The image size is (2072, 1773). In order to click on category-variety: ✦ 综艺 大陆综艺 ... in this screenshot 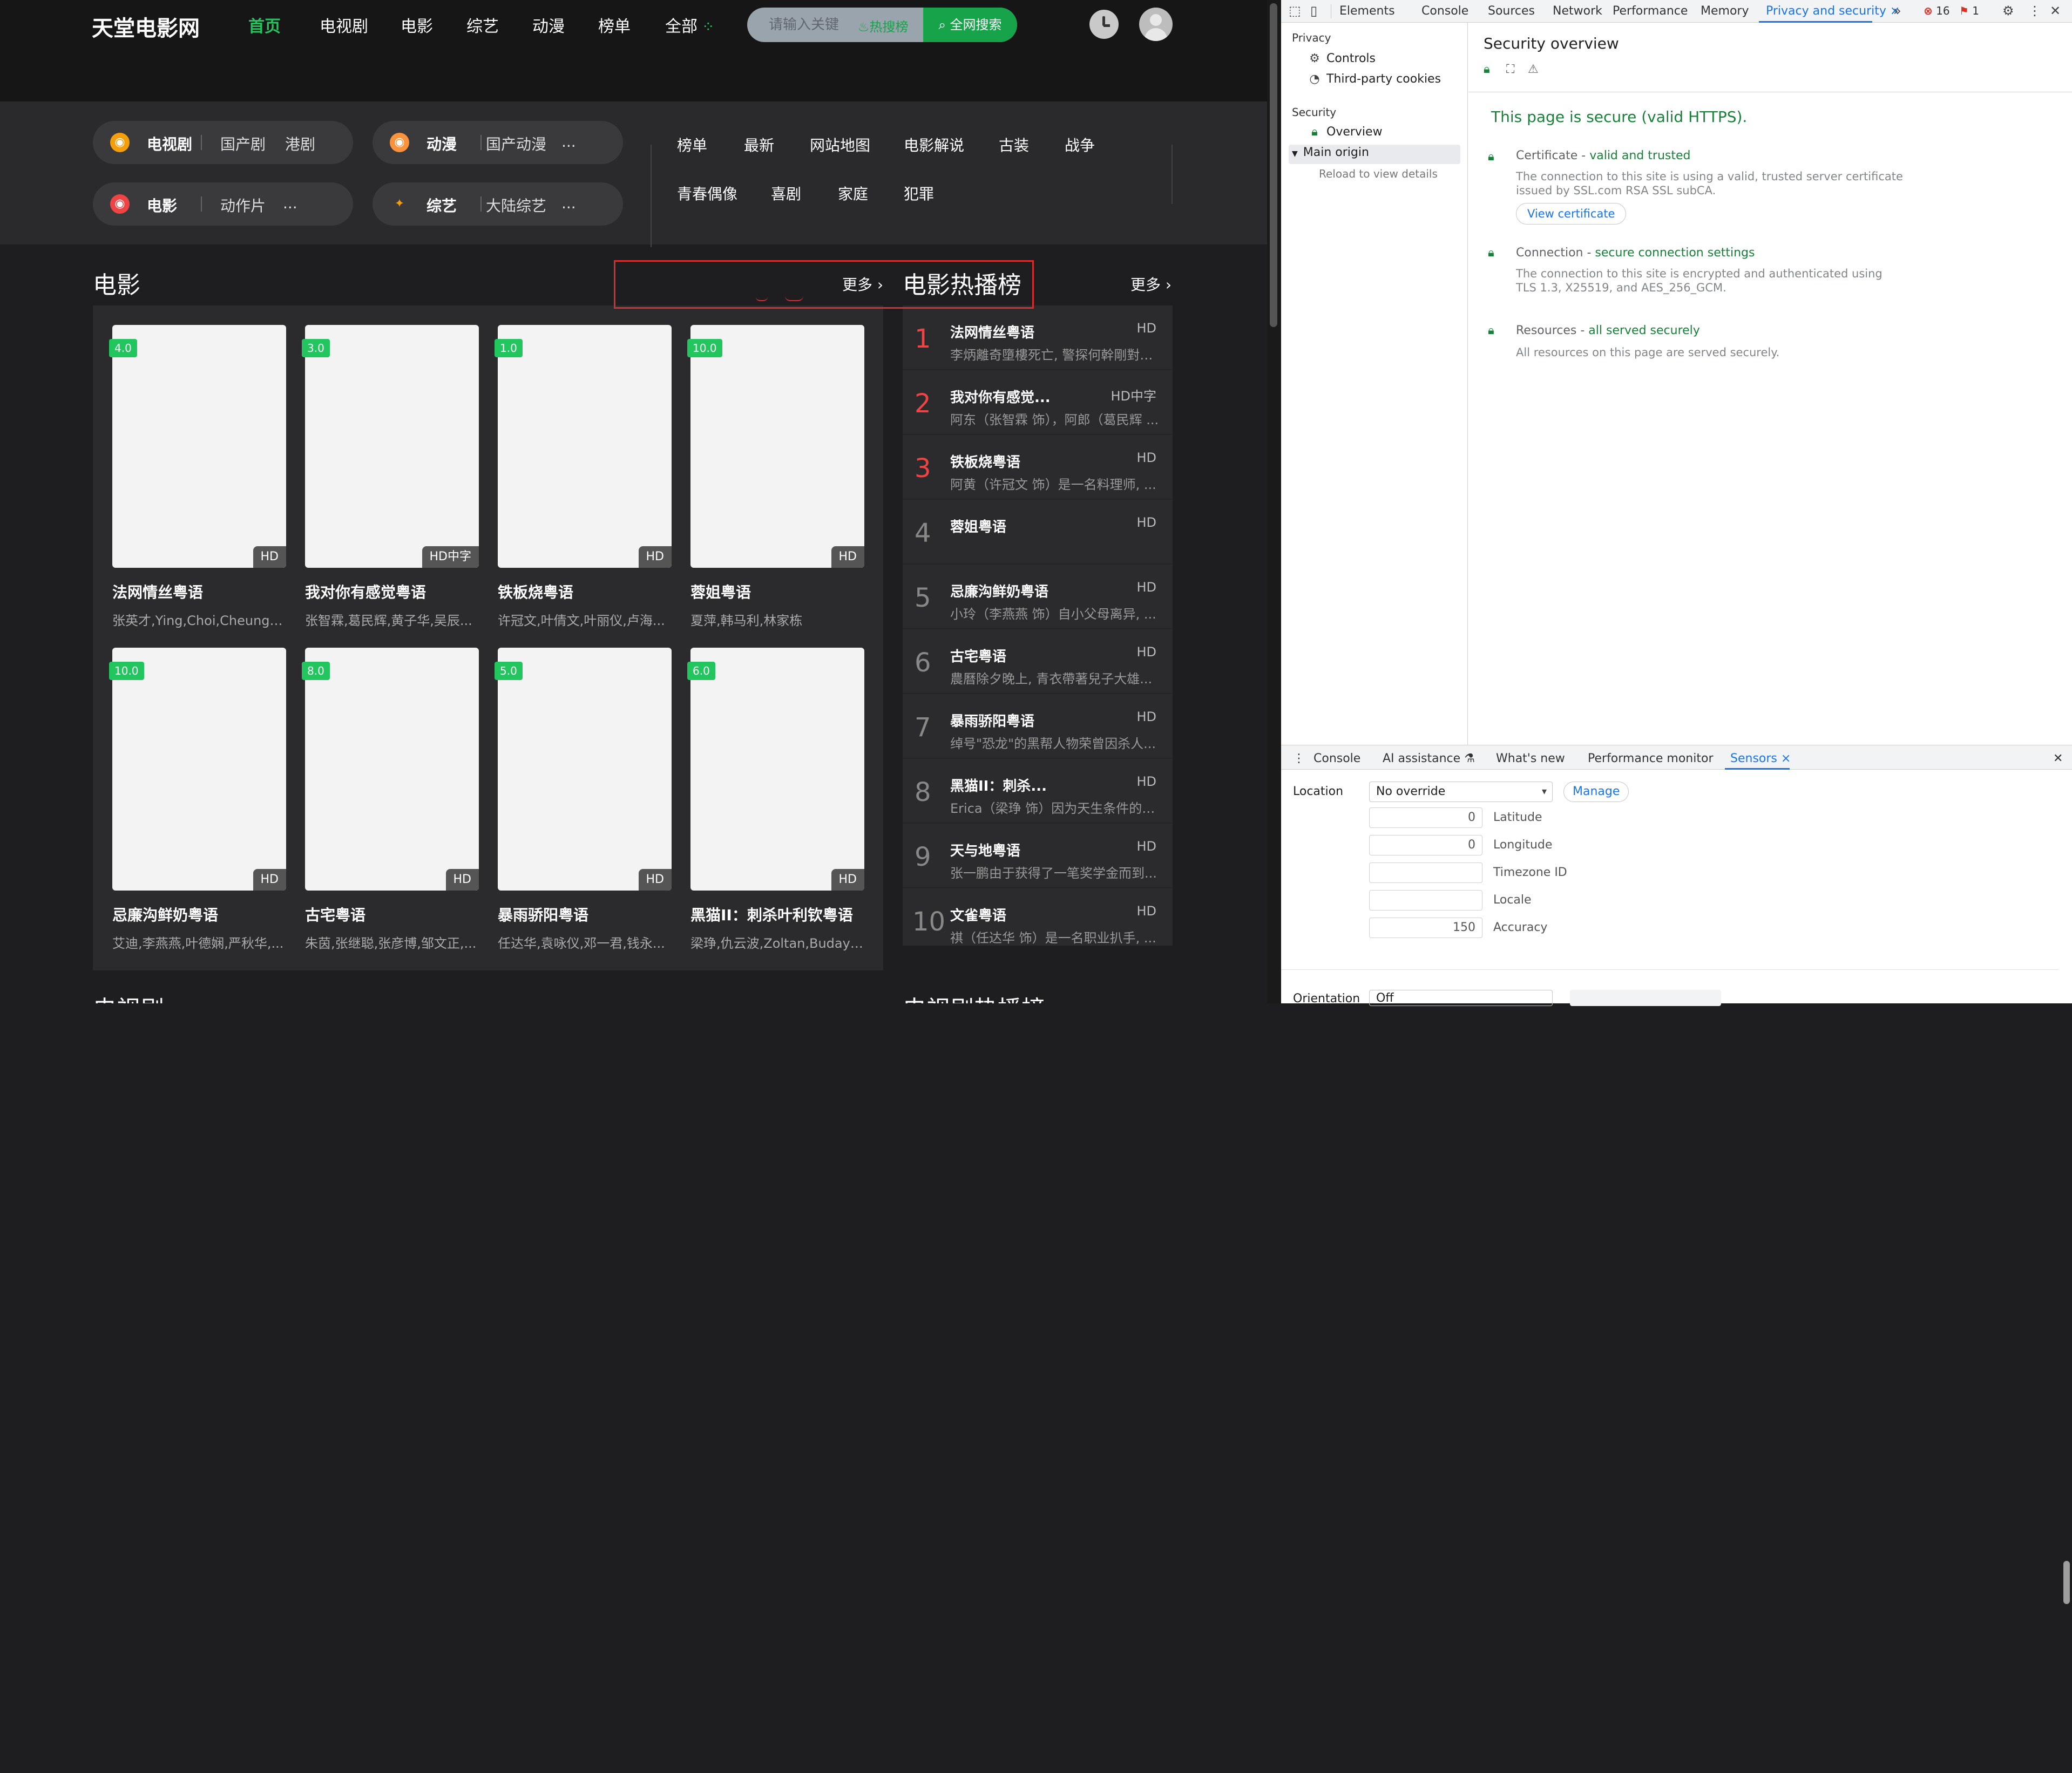, I will do `click(498, 204)`.